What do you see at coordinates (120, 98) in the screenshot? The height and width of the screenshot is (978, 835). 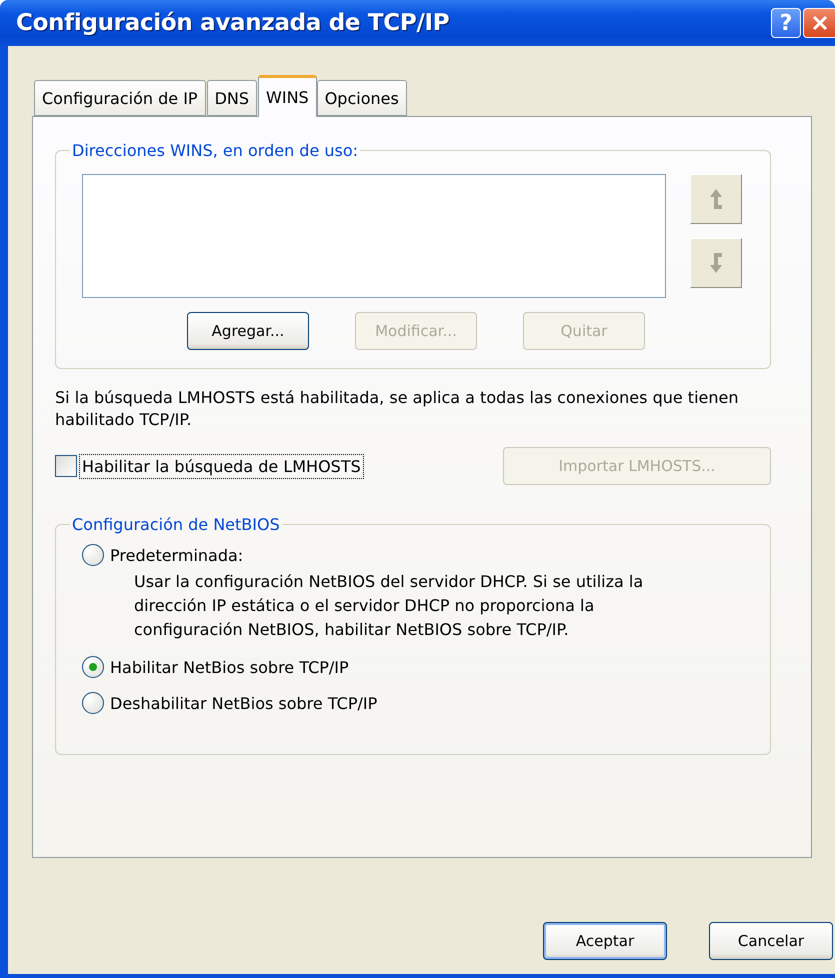 I see `tab: Configuración de IP` at bounding box center [120, 98].